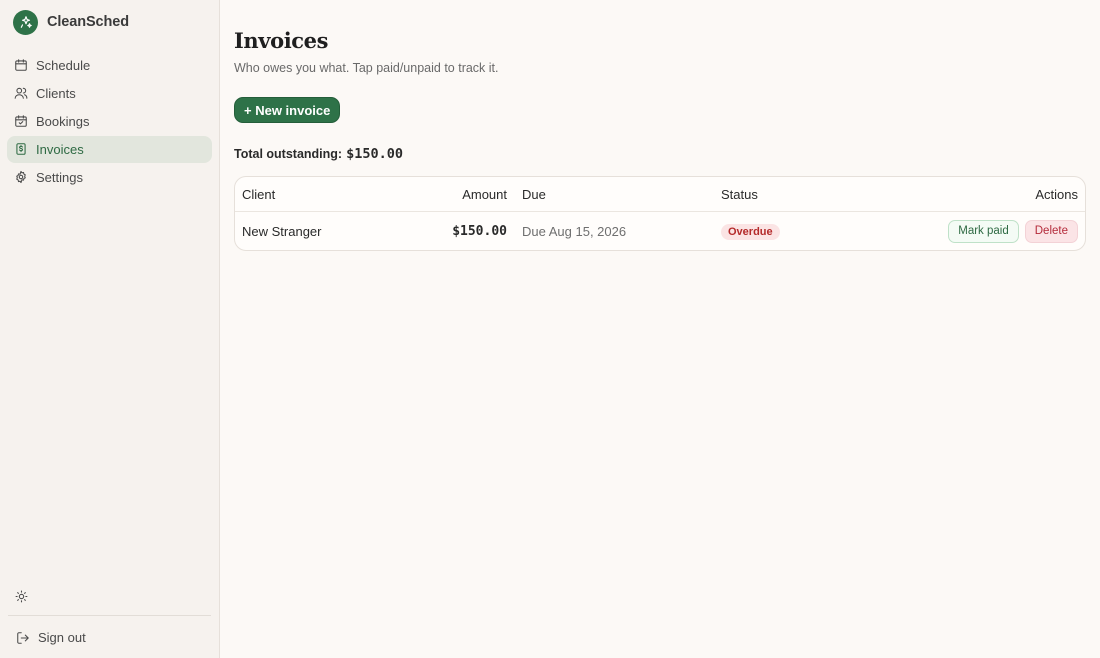 Image resolution: width=1100 pixels, height=658 pixels. What do you see at coordinates (479, 231) in the screenshot?
I see `cell-amount: $150.00` at bounding box center [479, 231].